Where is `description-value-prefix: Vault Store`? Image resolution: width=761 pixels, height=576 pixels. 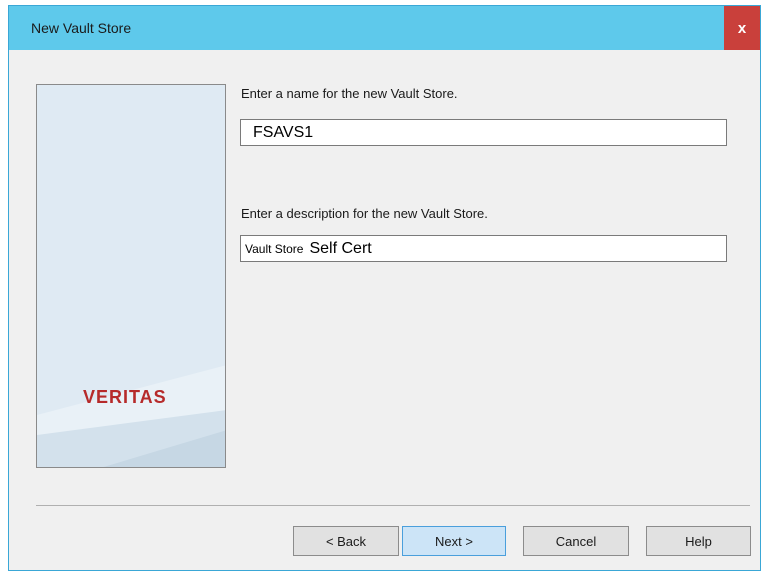
description-value-prefix: Vault Store is located at coordinates (274, 248).